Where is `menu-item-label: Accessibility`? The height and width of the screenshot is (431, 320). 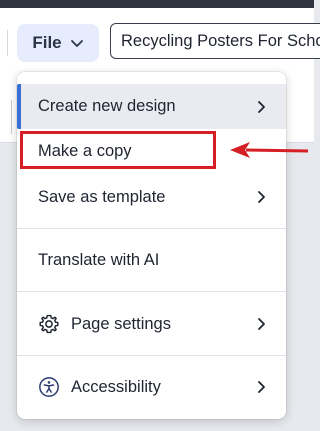 menu-item-label: Accessibility is located at coordinates (116, 386).